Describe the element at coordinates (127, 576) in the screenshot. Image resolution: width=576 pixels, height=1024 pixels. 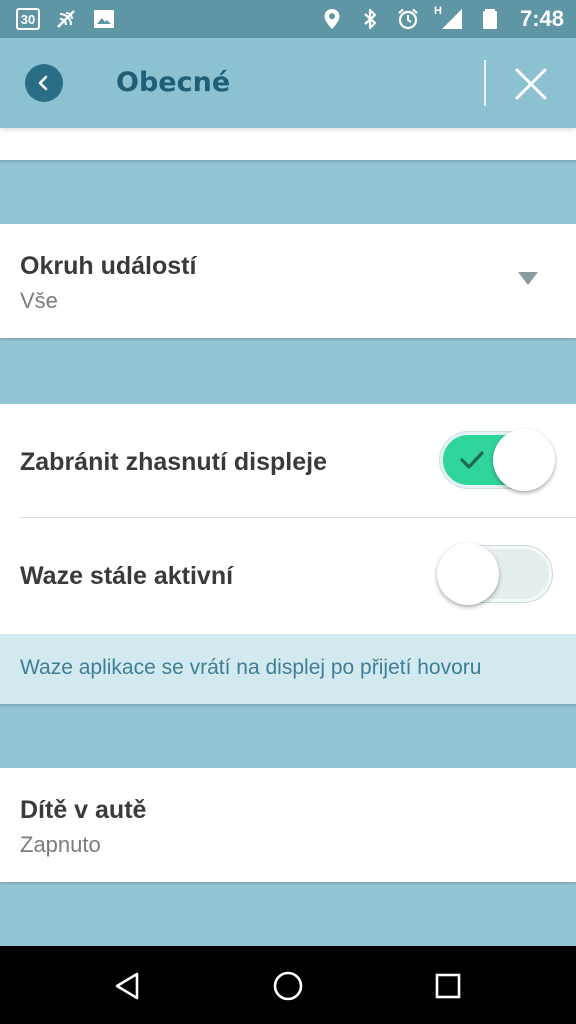
I see `waze-always-active-title: Waze stále aktivní` at that location.